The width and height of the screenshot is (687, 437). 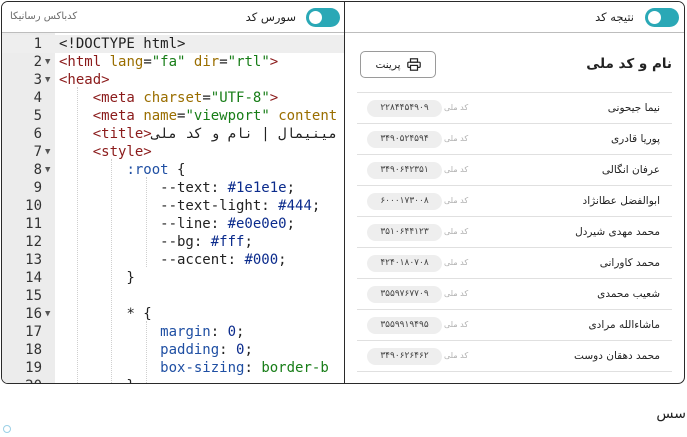 What do you see at coordinates (44, 16) in the screenshot?
I see `brand-label: کدباکس رسانیکا` at bounding box center [44, 16].